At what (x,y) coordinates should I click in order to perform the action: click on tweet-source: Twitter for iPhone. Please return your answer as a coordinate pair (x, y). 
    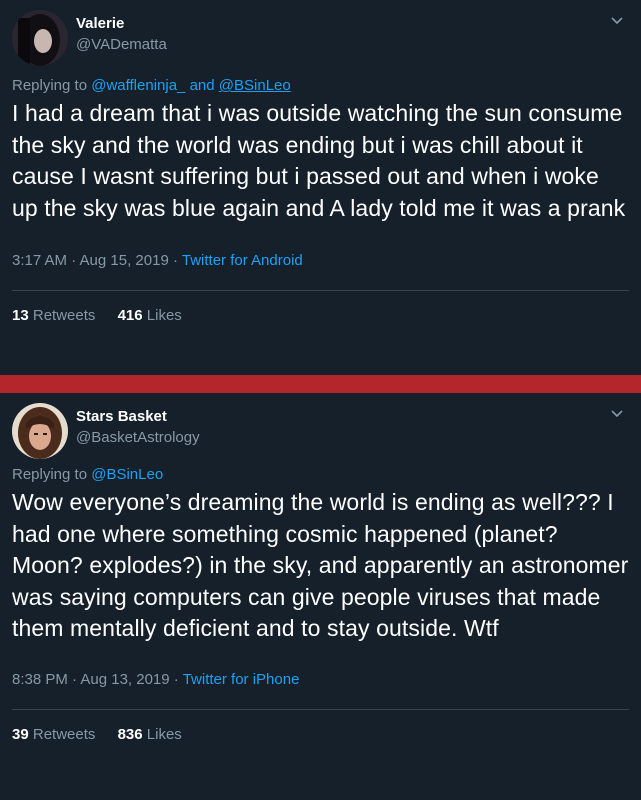
    Looking at the image, I should click on (241, 679).